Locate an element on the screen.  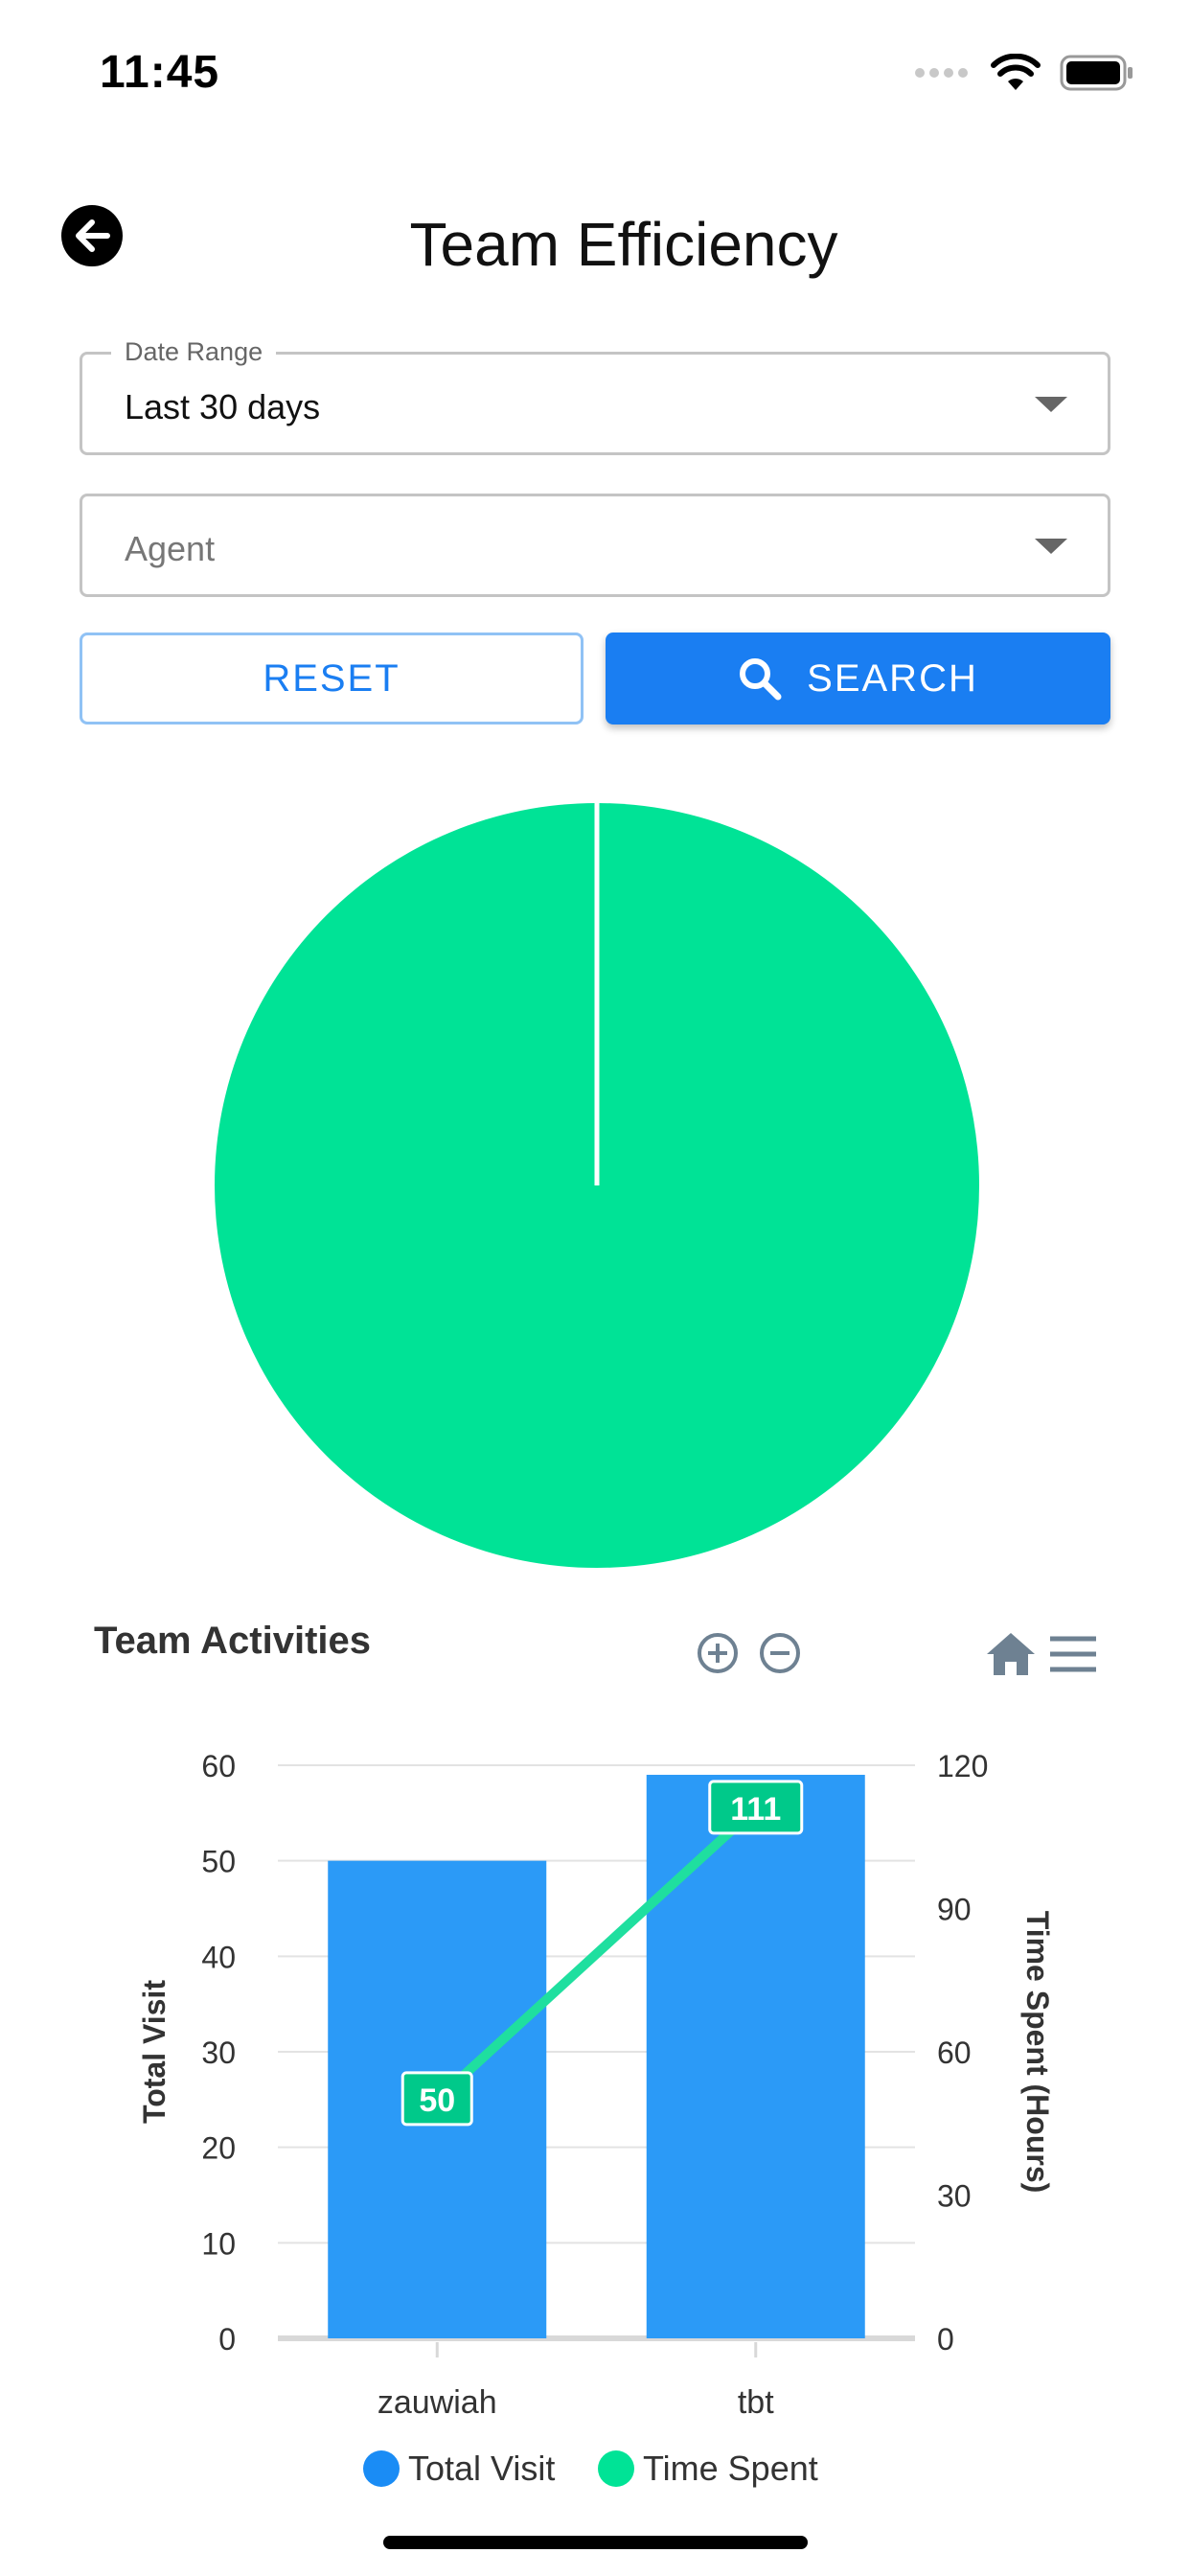
y2-tick-label: 30 is located at coordinates (955, 2196).